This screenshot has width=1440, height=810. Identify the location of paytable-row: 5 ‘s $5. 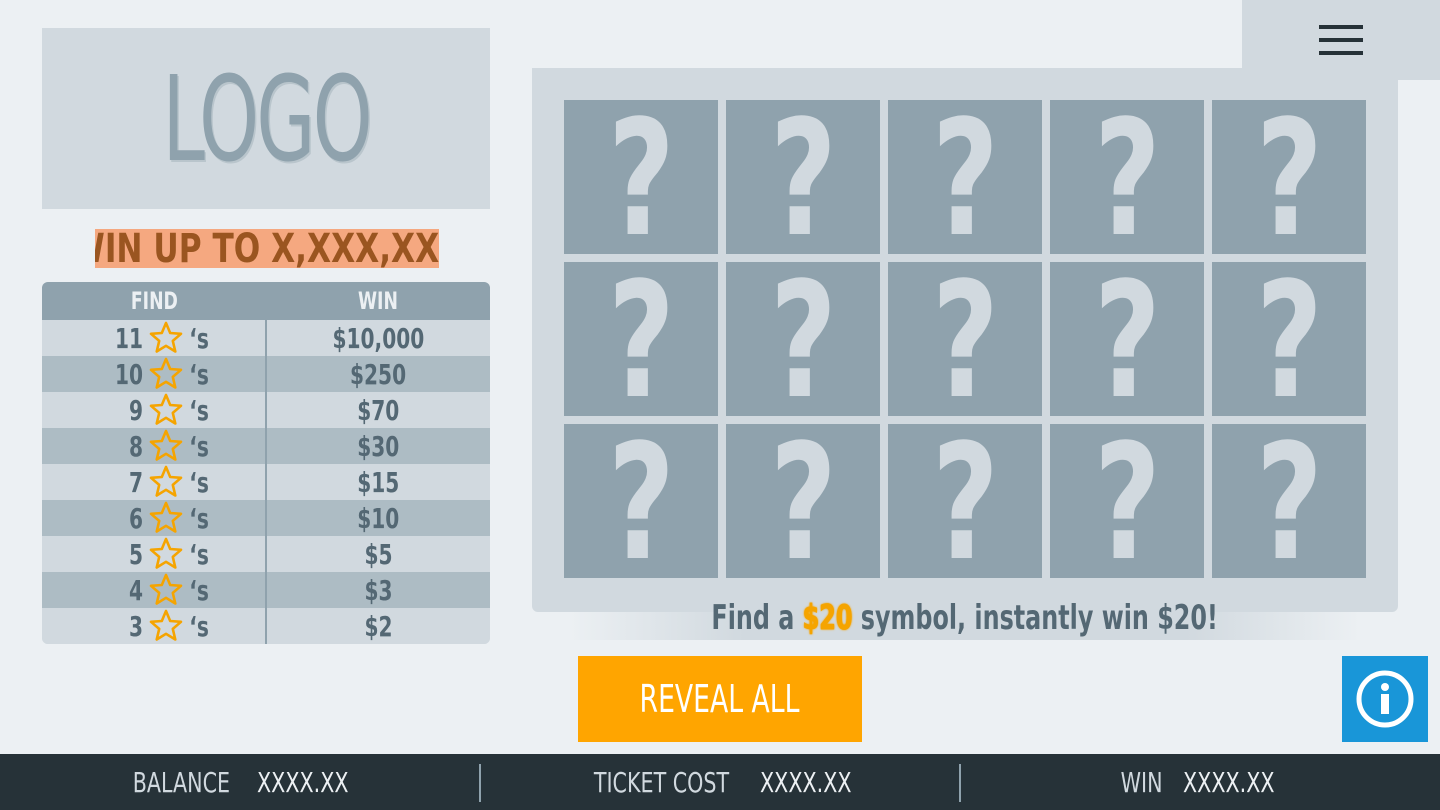
(266, 554).